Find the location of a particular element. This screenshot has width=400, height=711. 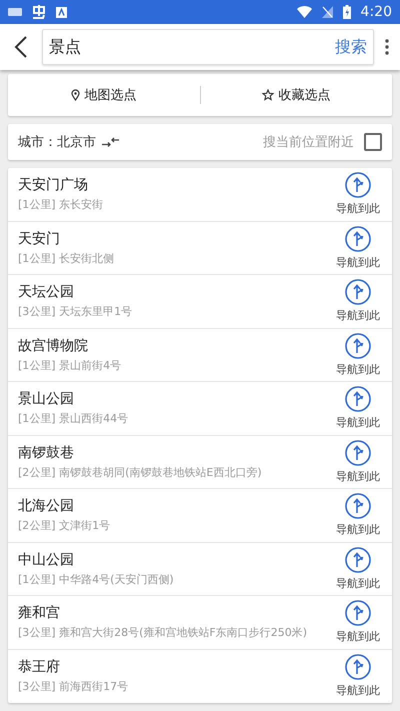

result-item: 景山公园 [1公里] 景山西街44号 导航到此 is located at coordinates (200, 409).